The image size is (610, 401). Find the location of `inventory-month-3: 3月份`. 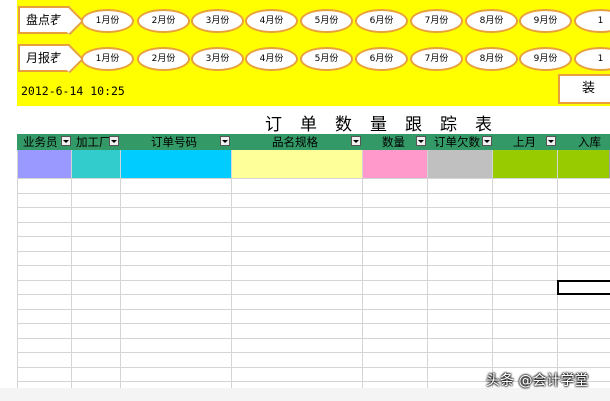

inventory-month-3: 3月份 is located at coordinates (217, 21).